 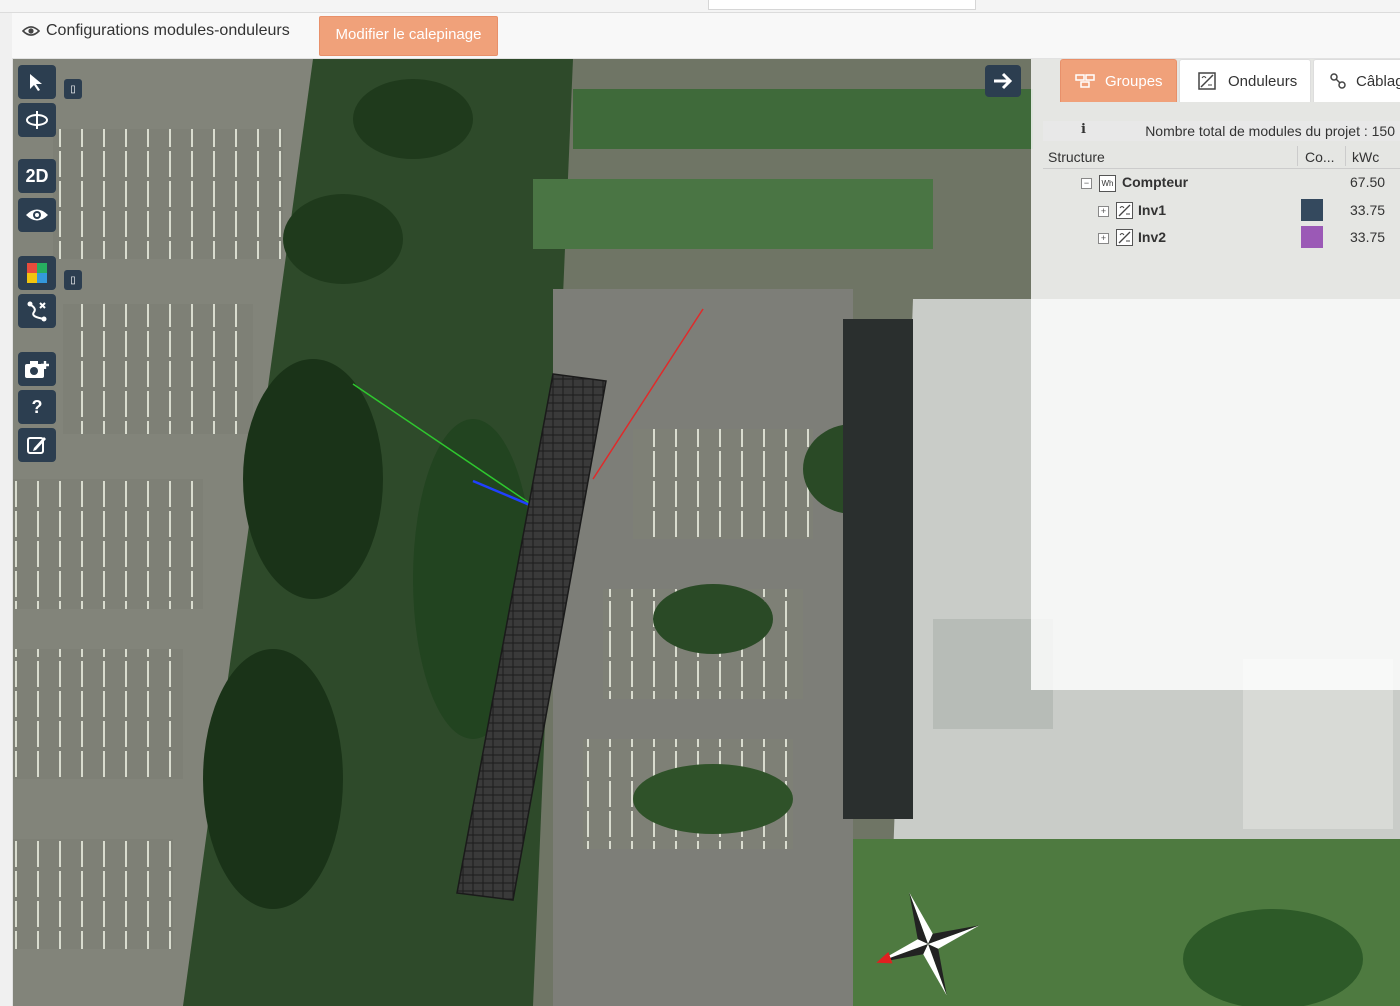 What do you see at coordinates (37, 120) in the screenshot?
I see `orbit-icon` at bounding box center [37, 120].